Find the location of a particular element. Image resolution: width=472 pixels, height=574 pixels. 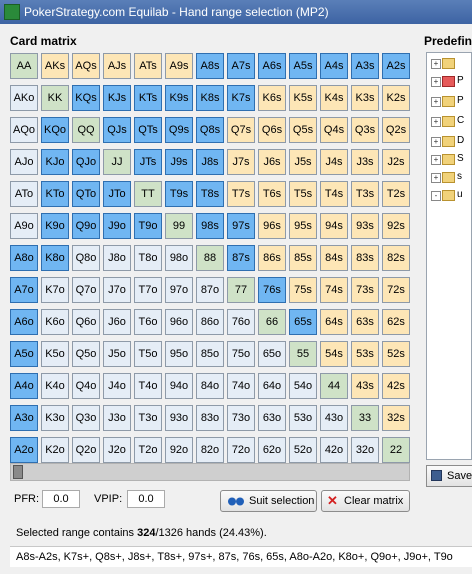

hand-cell-85o: 85o is located at coordinates (210, 354).